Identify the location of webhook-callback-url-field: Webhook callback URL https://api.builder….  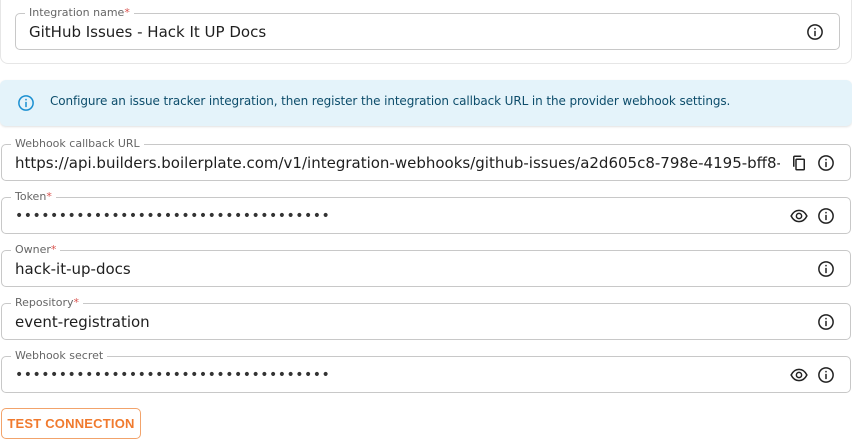
(426, 159).